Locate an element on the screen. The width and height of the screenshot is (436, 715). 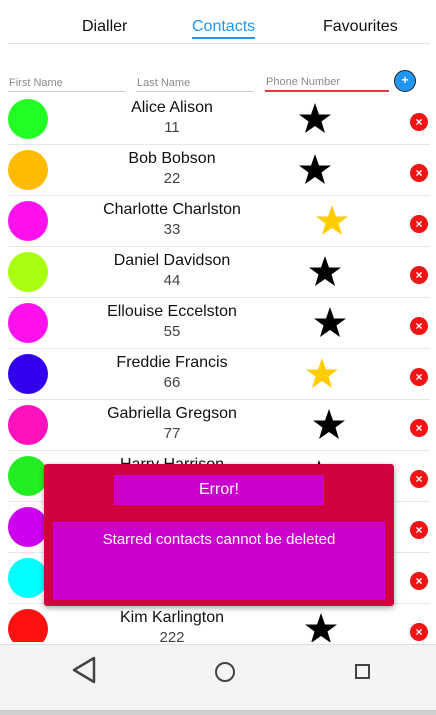
new-contact-form: + is located at coordinates (219, 82).